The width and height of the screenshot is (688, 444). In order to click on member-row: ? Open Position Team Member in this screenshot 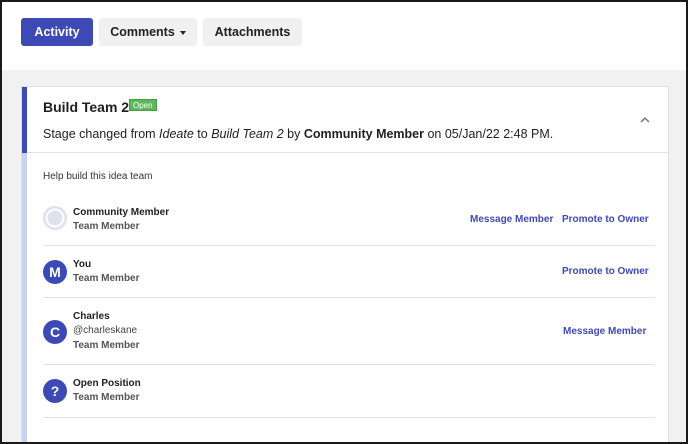, I will do `click(349, 391)`.